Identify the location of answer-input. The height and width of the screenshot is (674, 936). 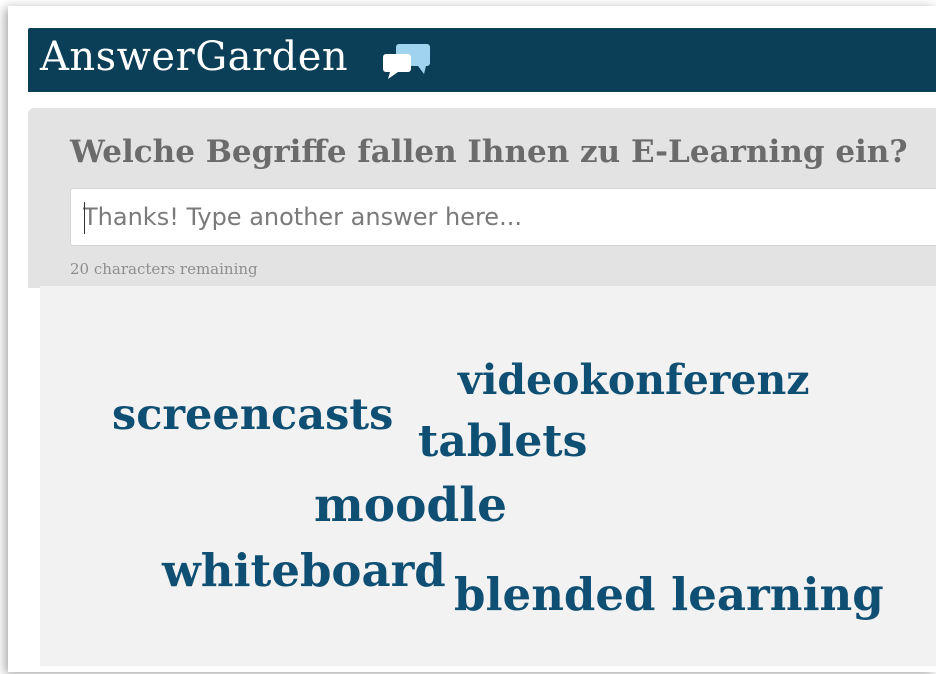
(503, 217).